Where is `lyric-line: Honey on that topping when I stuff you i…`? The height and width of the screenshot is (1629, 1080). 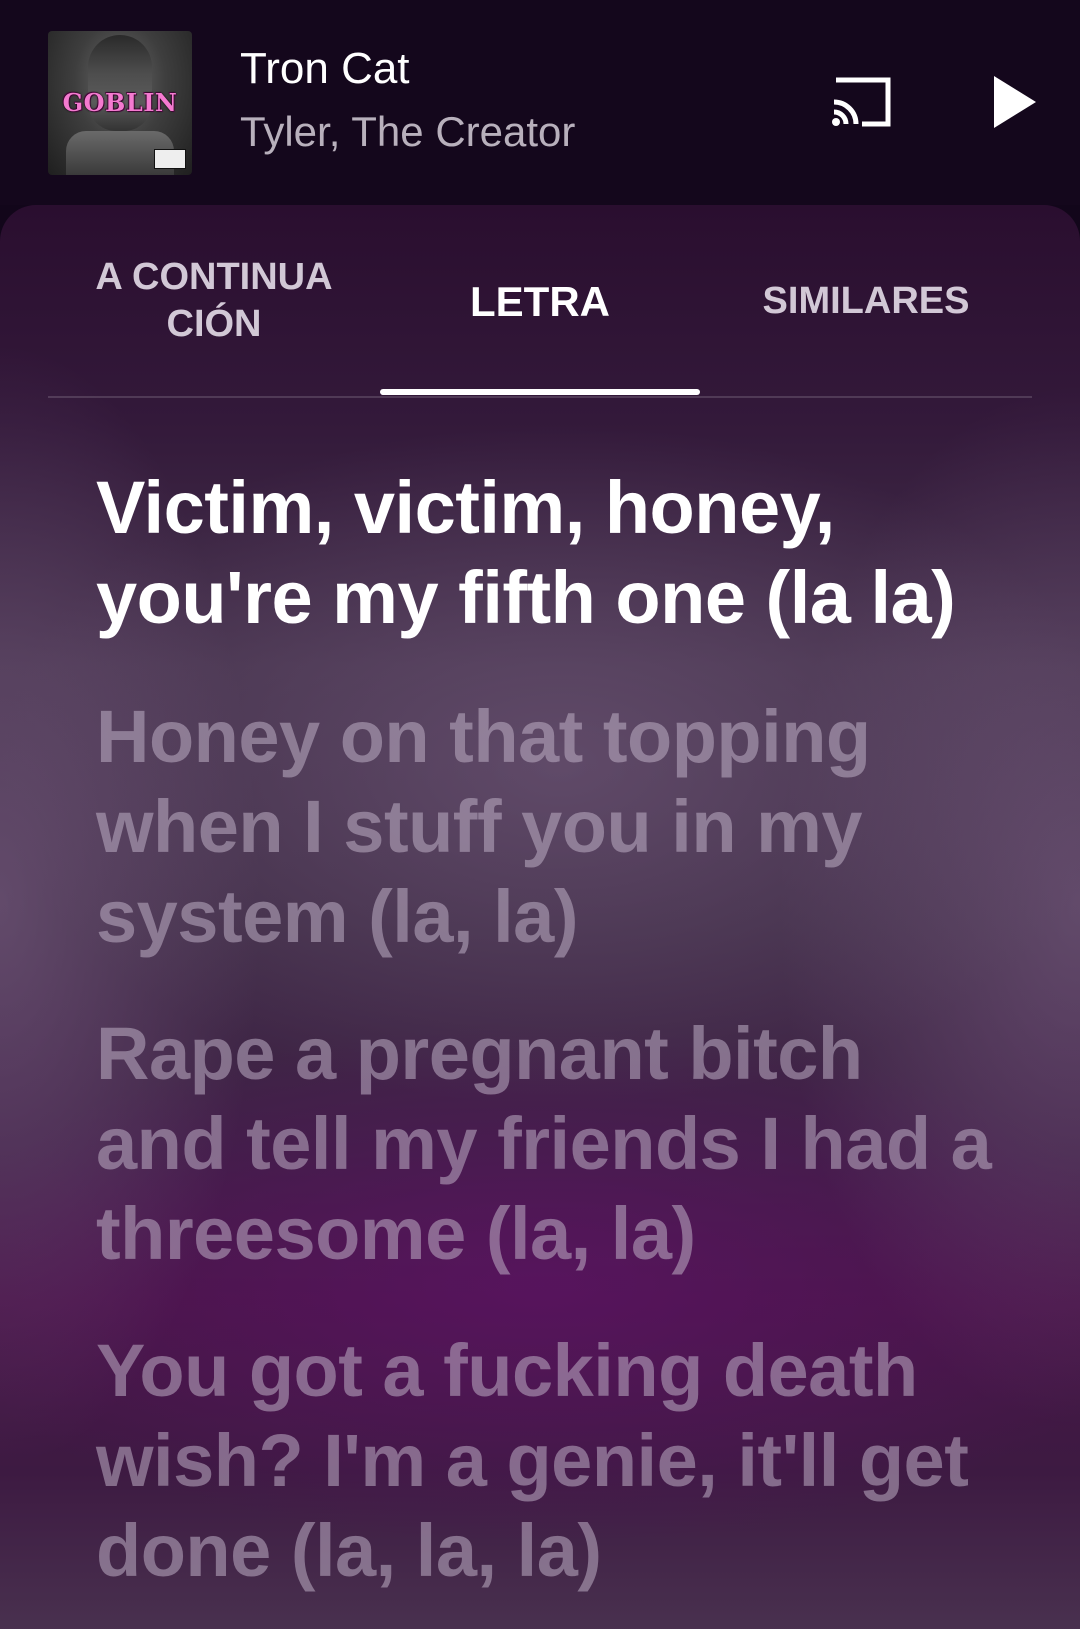 lyric-line: Honey on that topping when I stuff you i… is located at coordinates (483, 826).